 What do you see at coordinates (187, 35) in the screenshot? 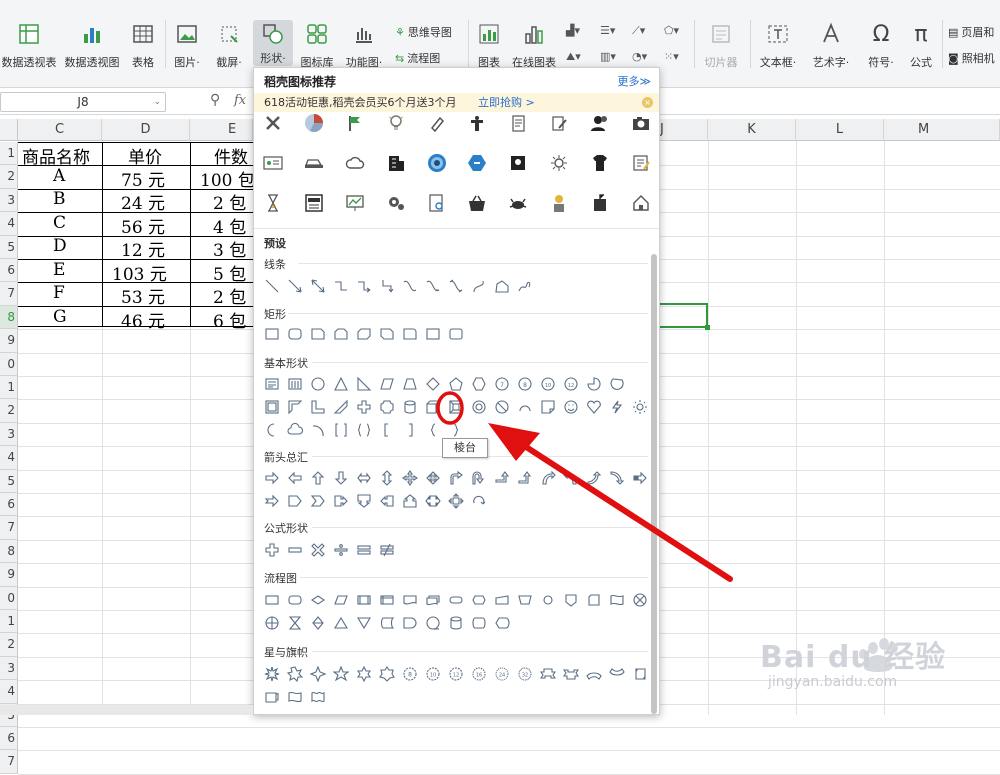
I see `picture-button: 图片·` at bounding box center [187, 35].